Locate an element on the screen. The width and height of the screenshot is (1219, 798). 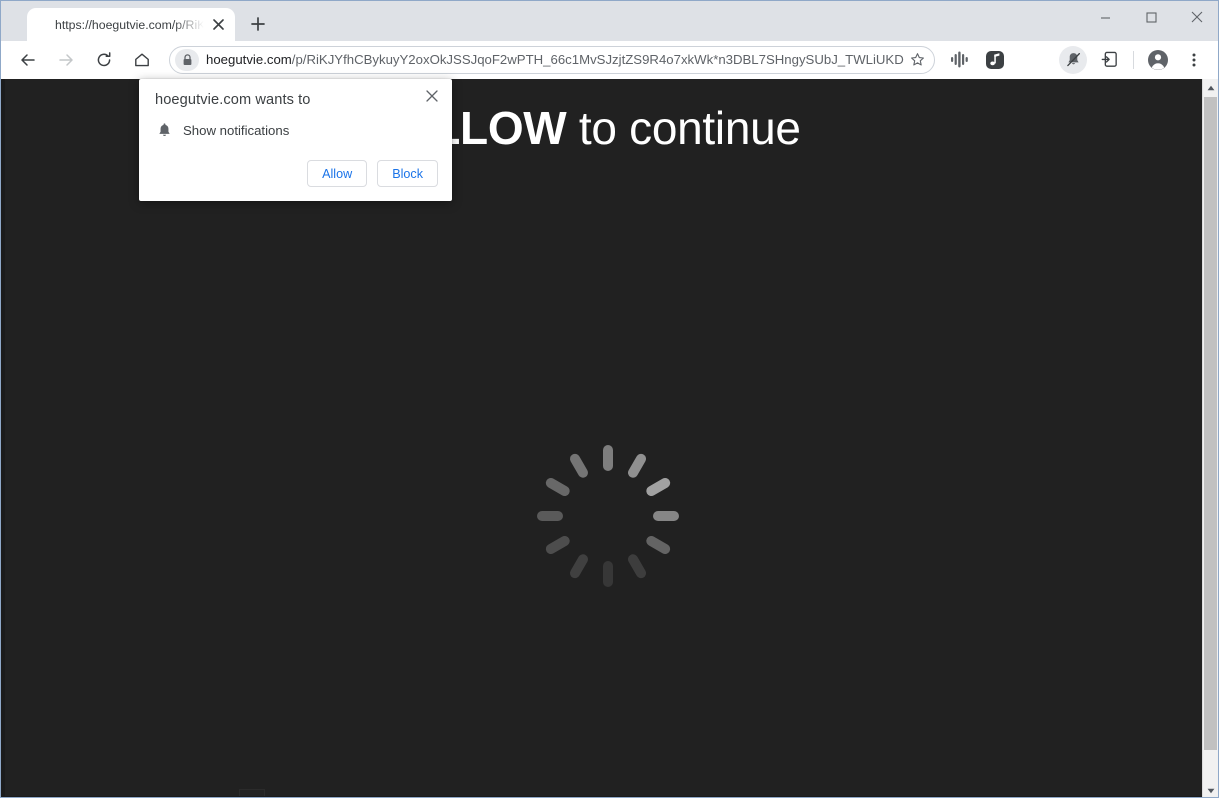
tab-title: https://hoegutvie.com/p/RiKJYfh is located at coordinates (131, 24).